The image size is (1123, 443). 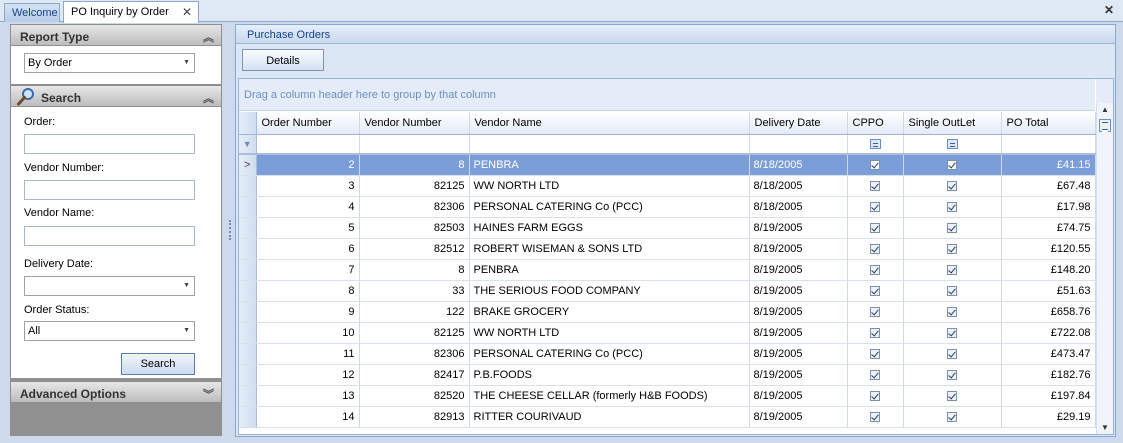 What do you see at coordinates (308, 228) in the screenshot?
I see `cell-order-number: 5` at bounding box center [308, 228].